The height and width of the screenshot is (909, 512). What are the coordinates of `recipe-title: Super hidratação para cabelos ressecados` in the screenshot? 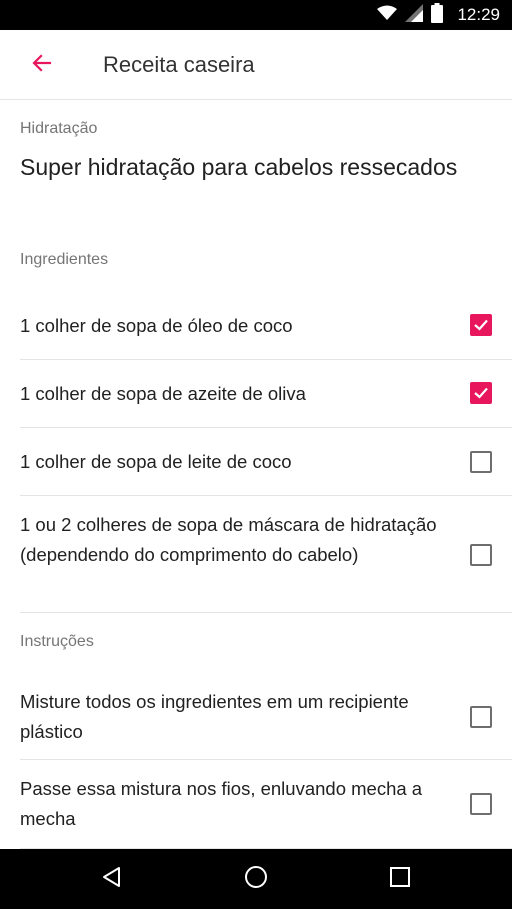 It's located at (239, 167).